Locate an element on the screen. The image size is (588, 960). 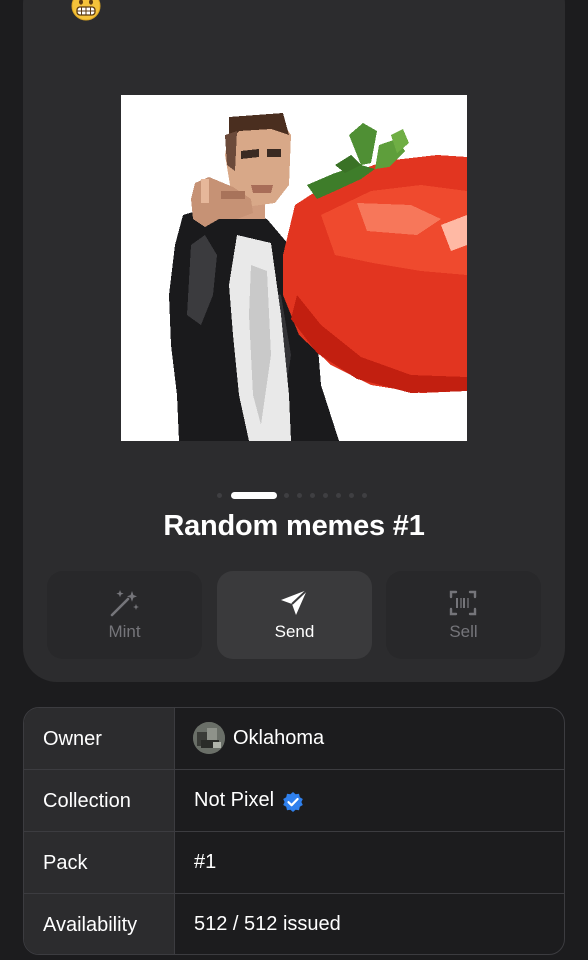
carousel-indicator is located at coordinates (294, 495).